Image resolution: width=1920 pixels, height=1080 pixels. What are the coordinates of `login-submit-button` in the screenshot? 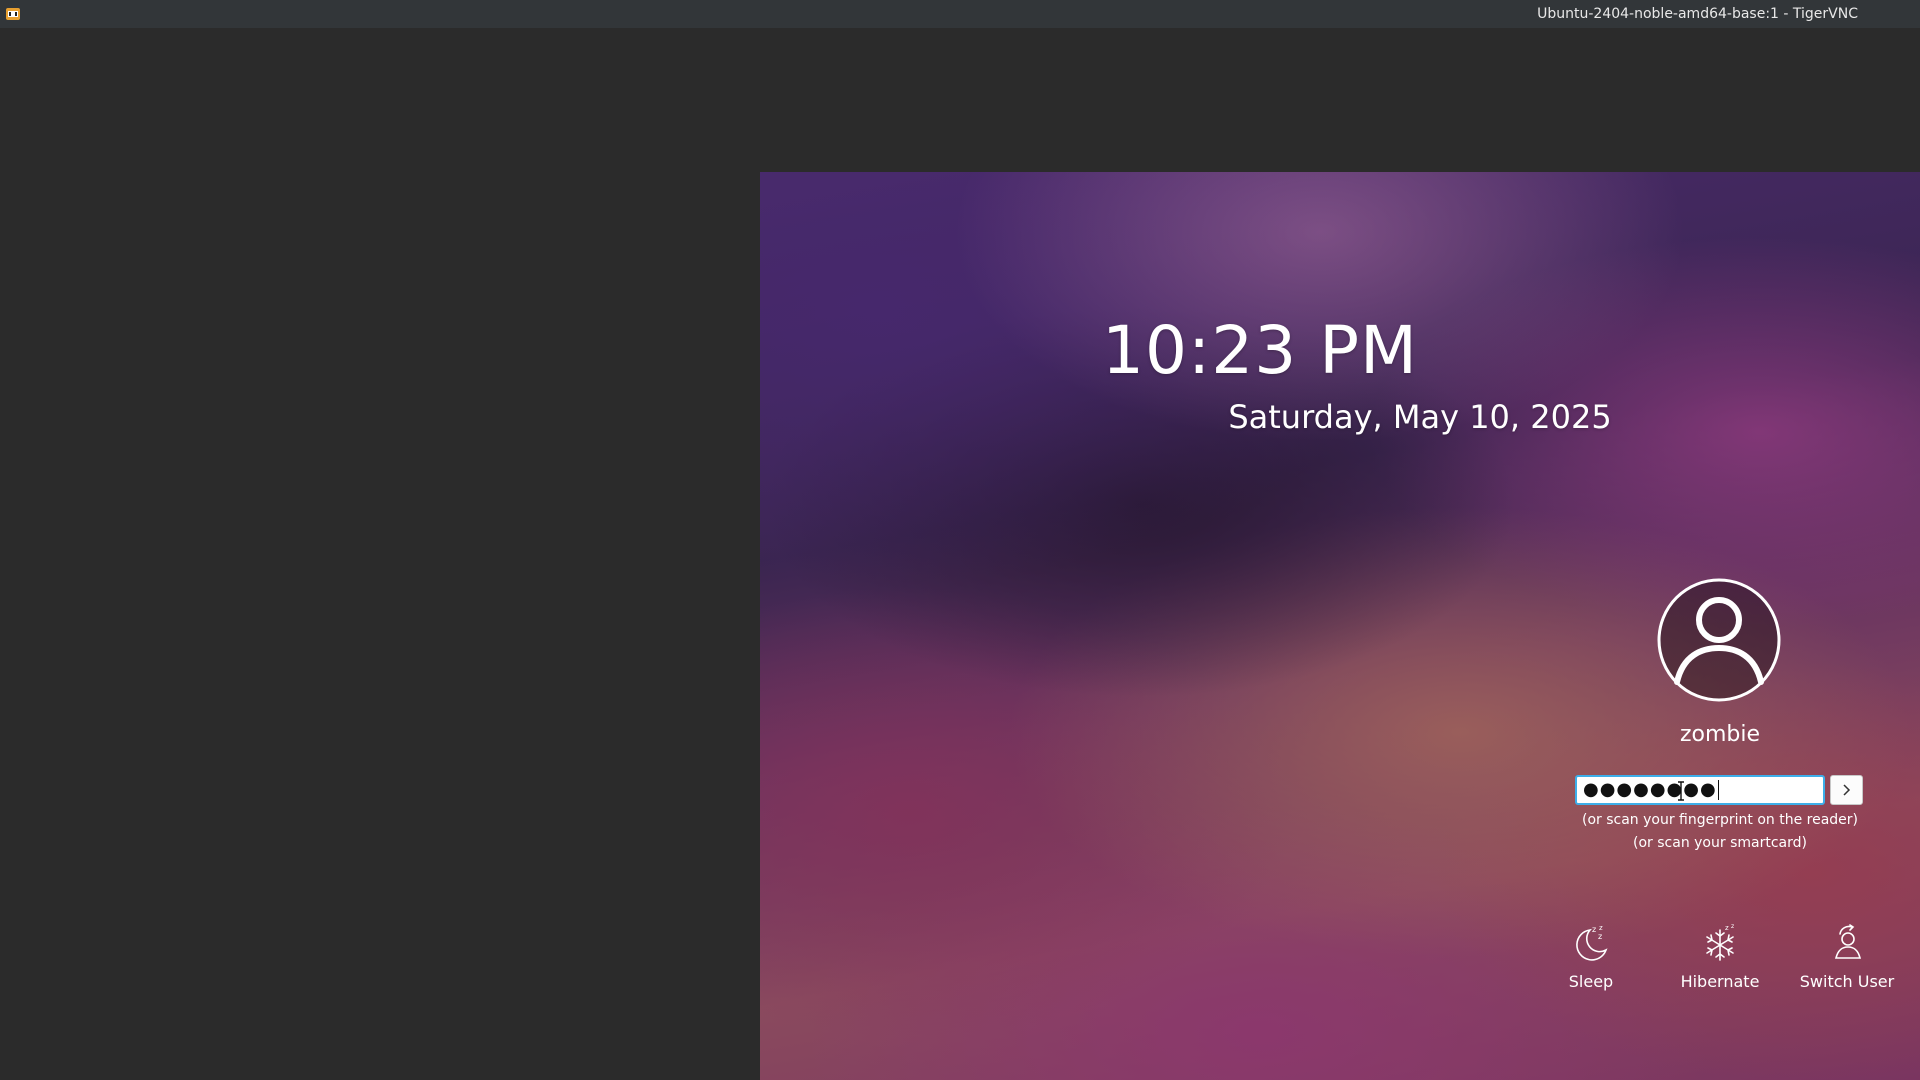 It's located at (1846, 790).